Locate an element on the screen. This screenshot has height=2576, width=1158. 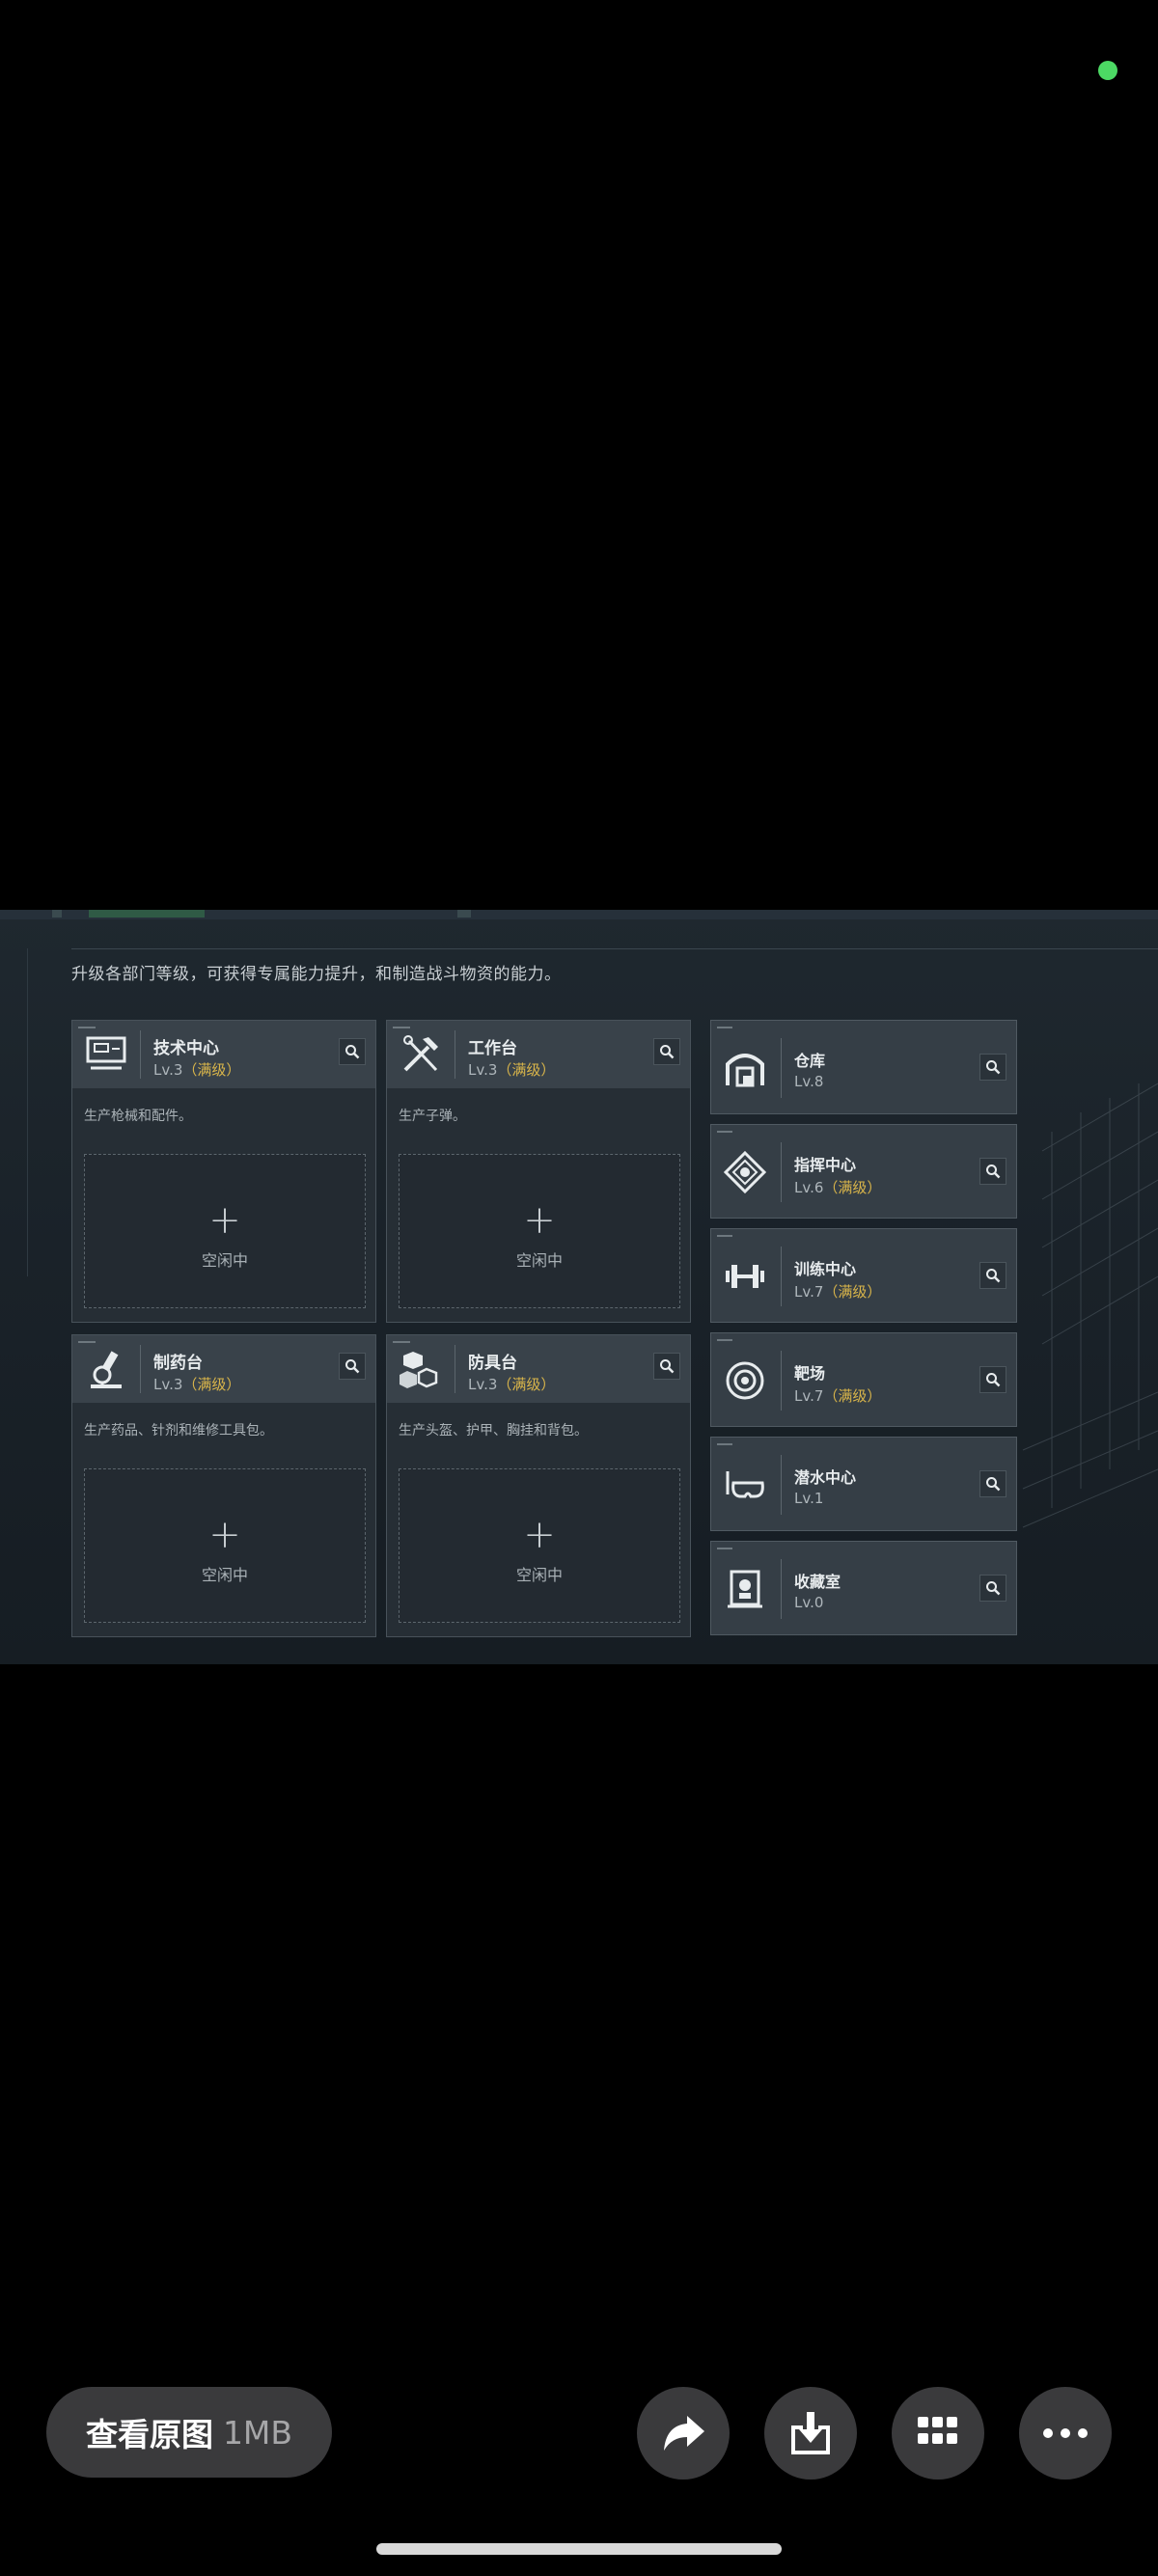
facility-name: 训练中心 is located at coordinates (825, 1269).